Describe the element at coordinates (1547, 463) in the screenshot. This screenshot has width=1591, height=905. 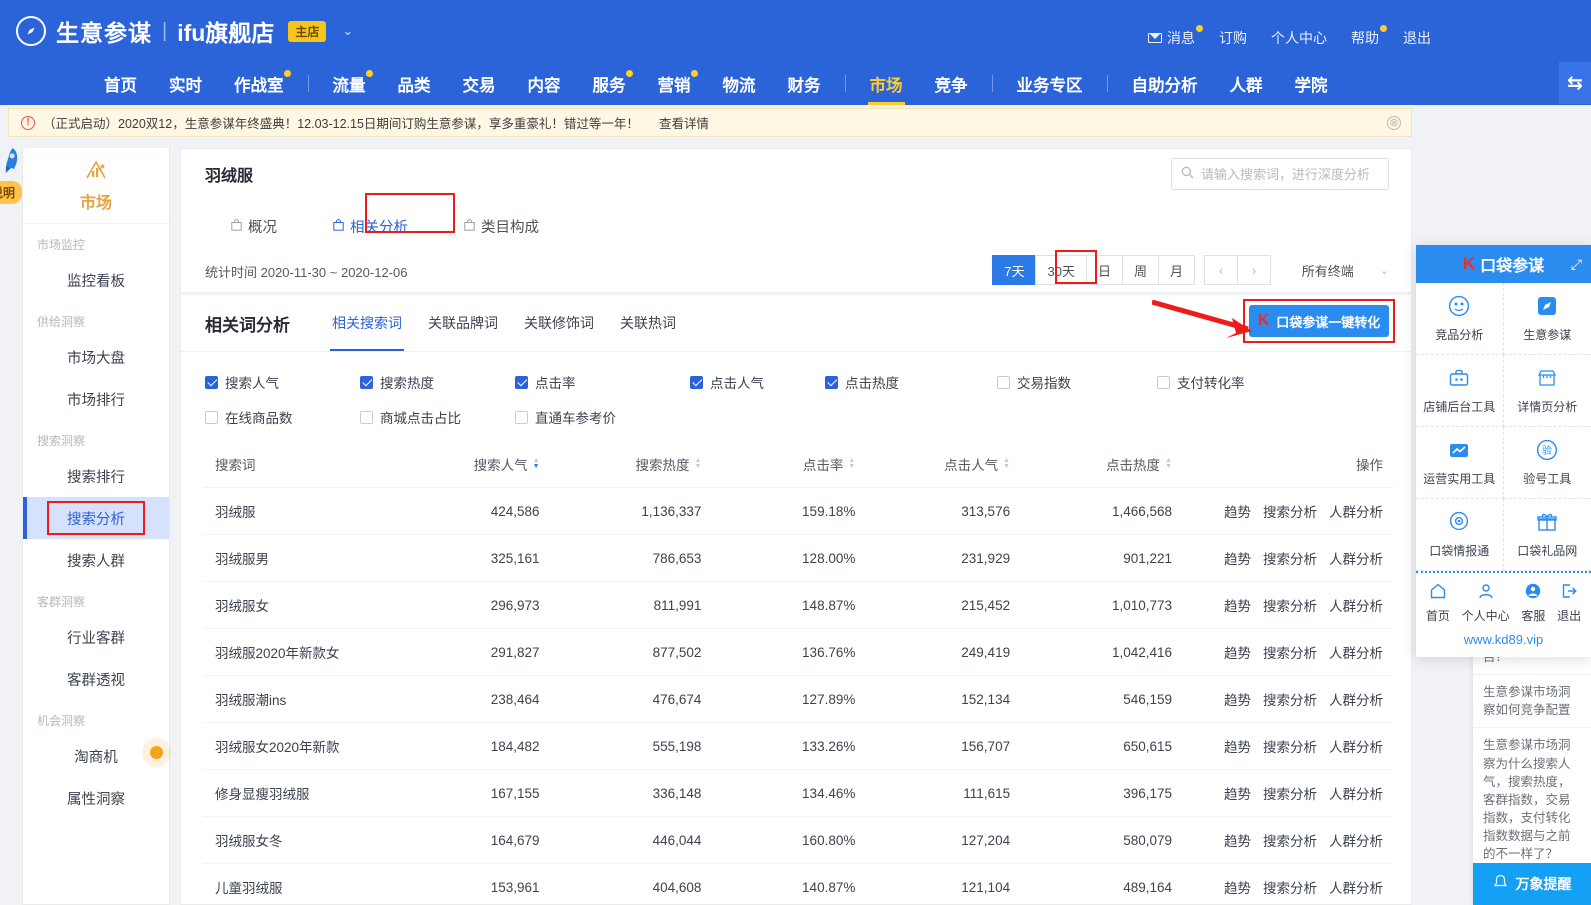
I see `kd-tool-5: 验验号工具` at that location.